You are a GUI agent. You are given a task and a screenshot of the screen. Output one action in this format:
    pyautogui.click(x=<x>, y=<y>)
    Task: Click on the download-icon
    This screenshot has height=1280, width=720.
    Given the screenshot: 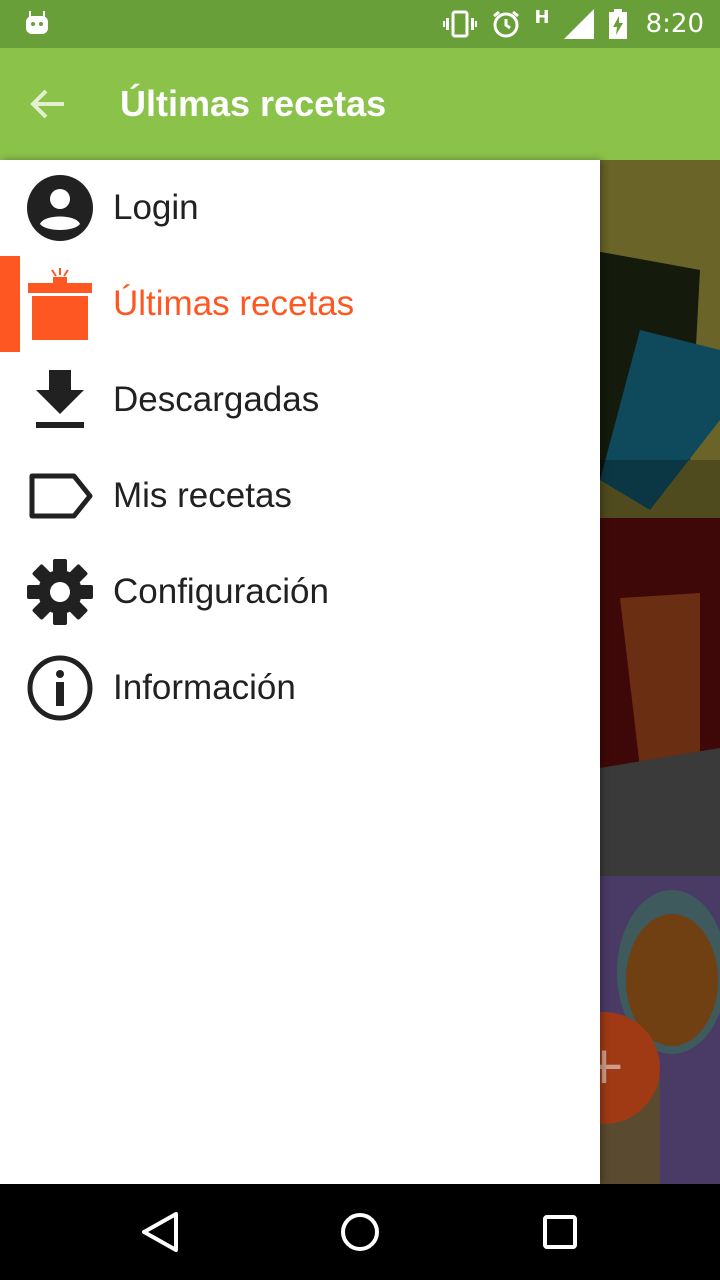 What is the action you would take?
    pyautogui.click(x=60, y=400)
    